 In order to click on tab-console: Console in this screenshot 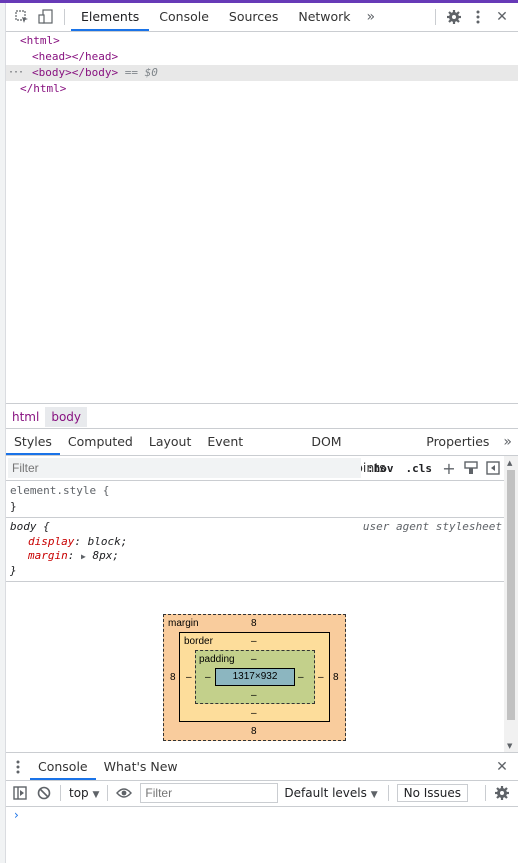, I will do `click(184, 17)`.